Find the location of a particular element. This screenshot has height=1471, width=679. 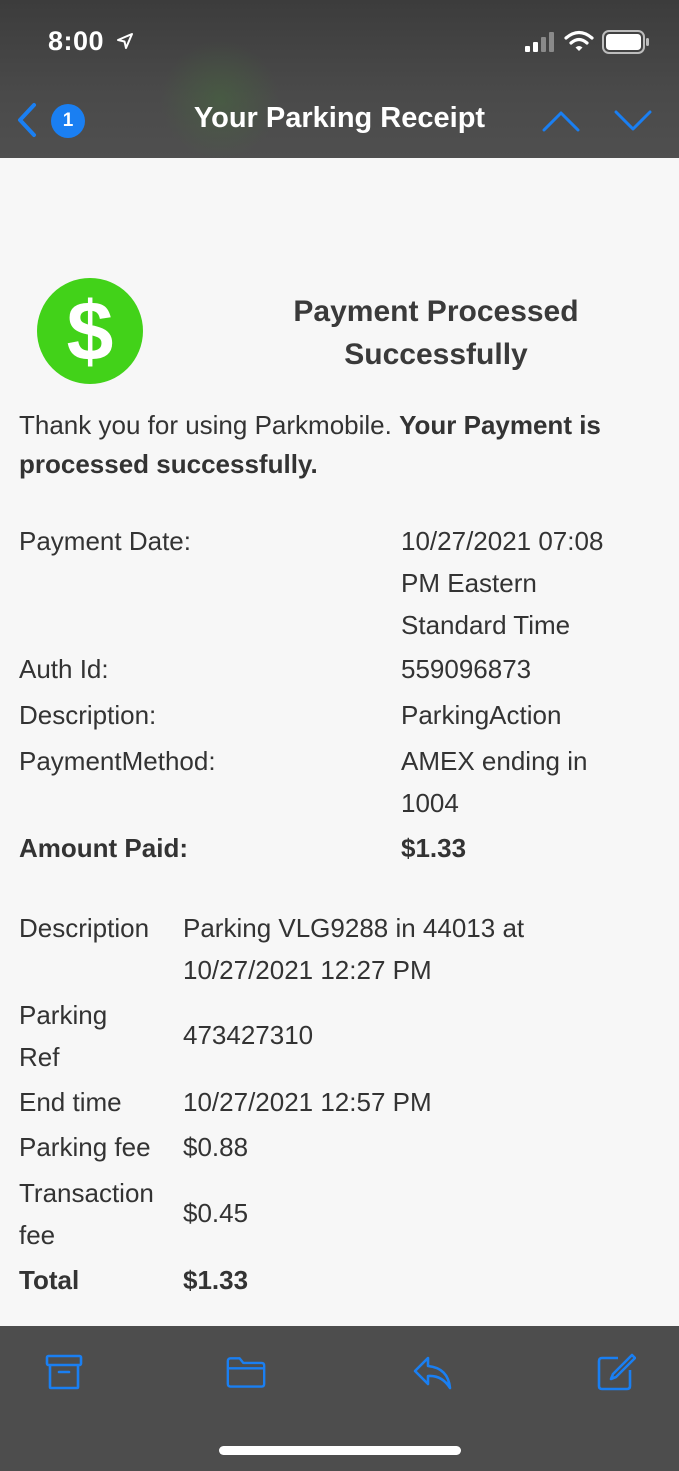

total-value: $1.33 is located at coordinates (216, 1280).